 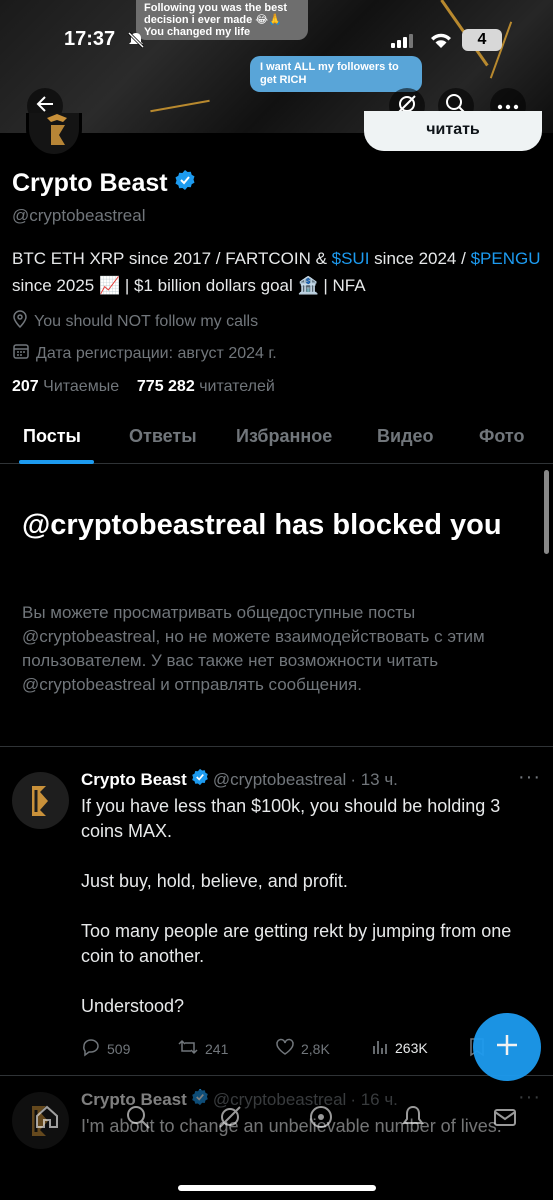 I want to click on tab-highlights: Избранное, so click(x=284, y=436).